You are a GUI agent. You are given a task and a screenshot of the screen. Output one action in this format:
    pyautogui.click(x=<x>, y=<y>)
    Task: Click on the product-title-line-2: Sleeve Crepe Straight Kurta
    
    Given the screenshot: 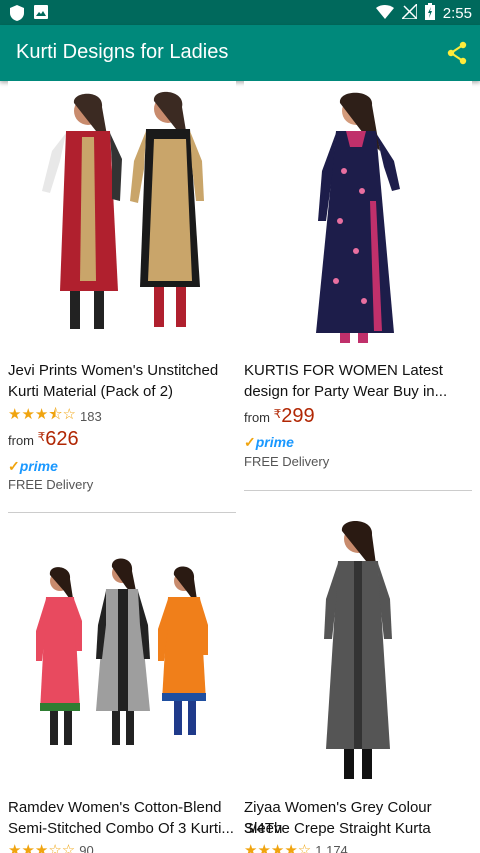 What is the action you would take?
    pyautogui.click(x=358, y=828)
    